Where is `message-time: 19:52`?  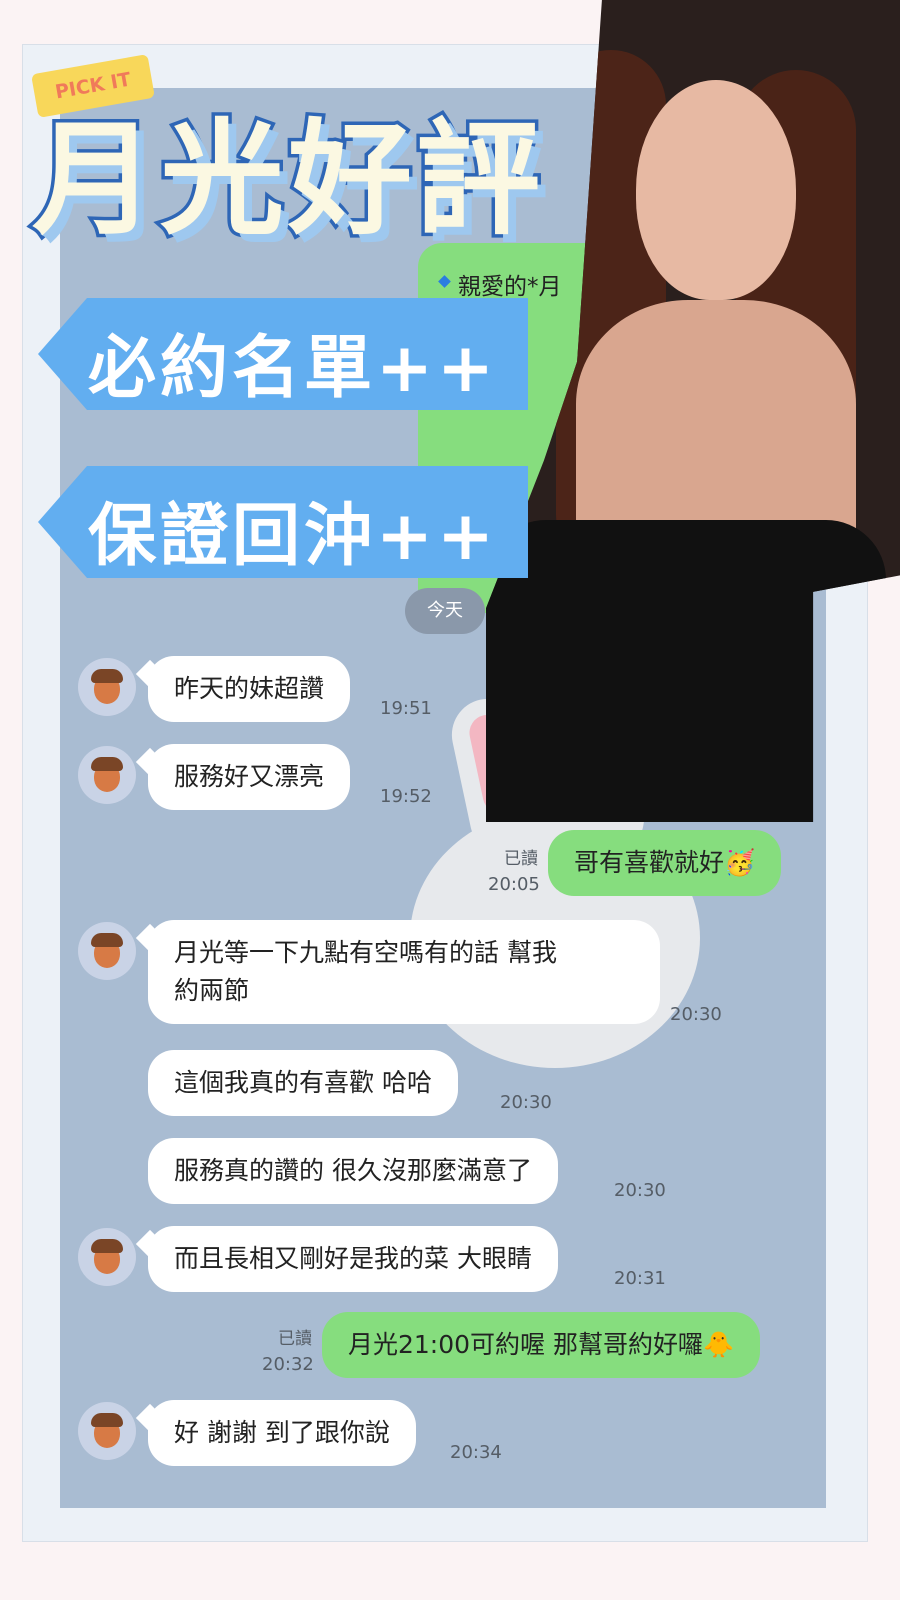 message-time: 19:52 is located at coordinates (406, 796).